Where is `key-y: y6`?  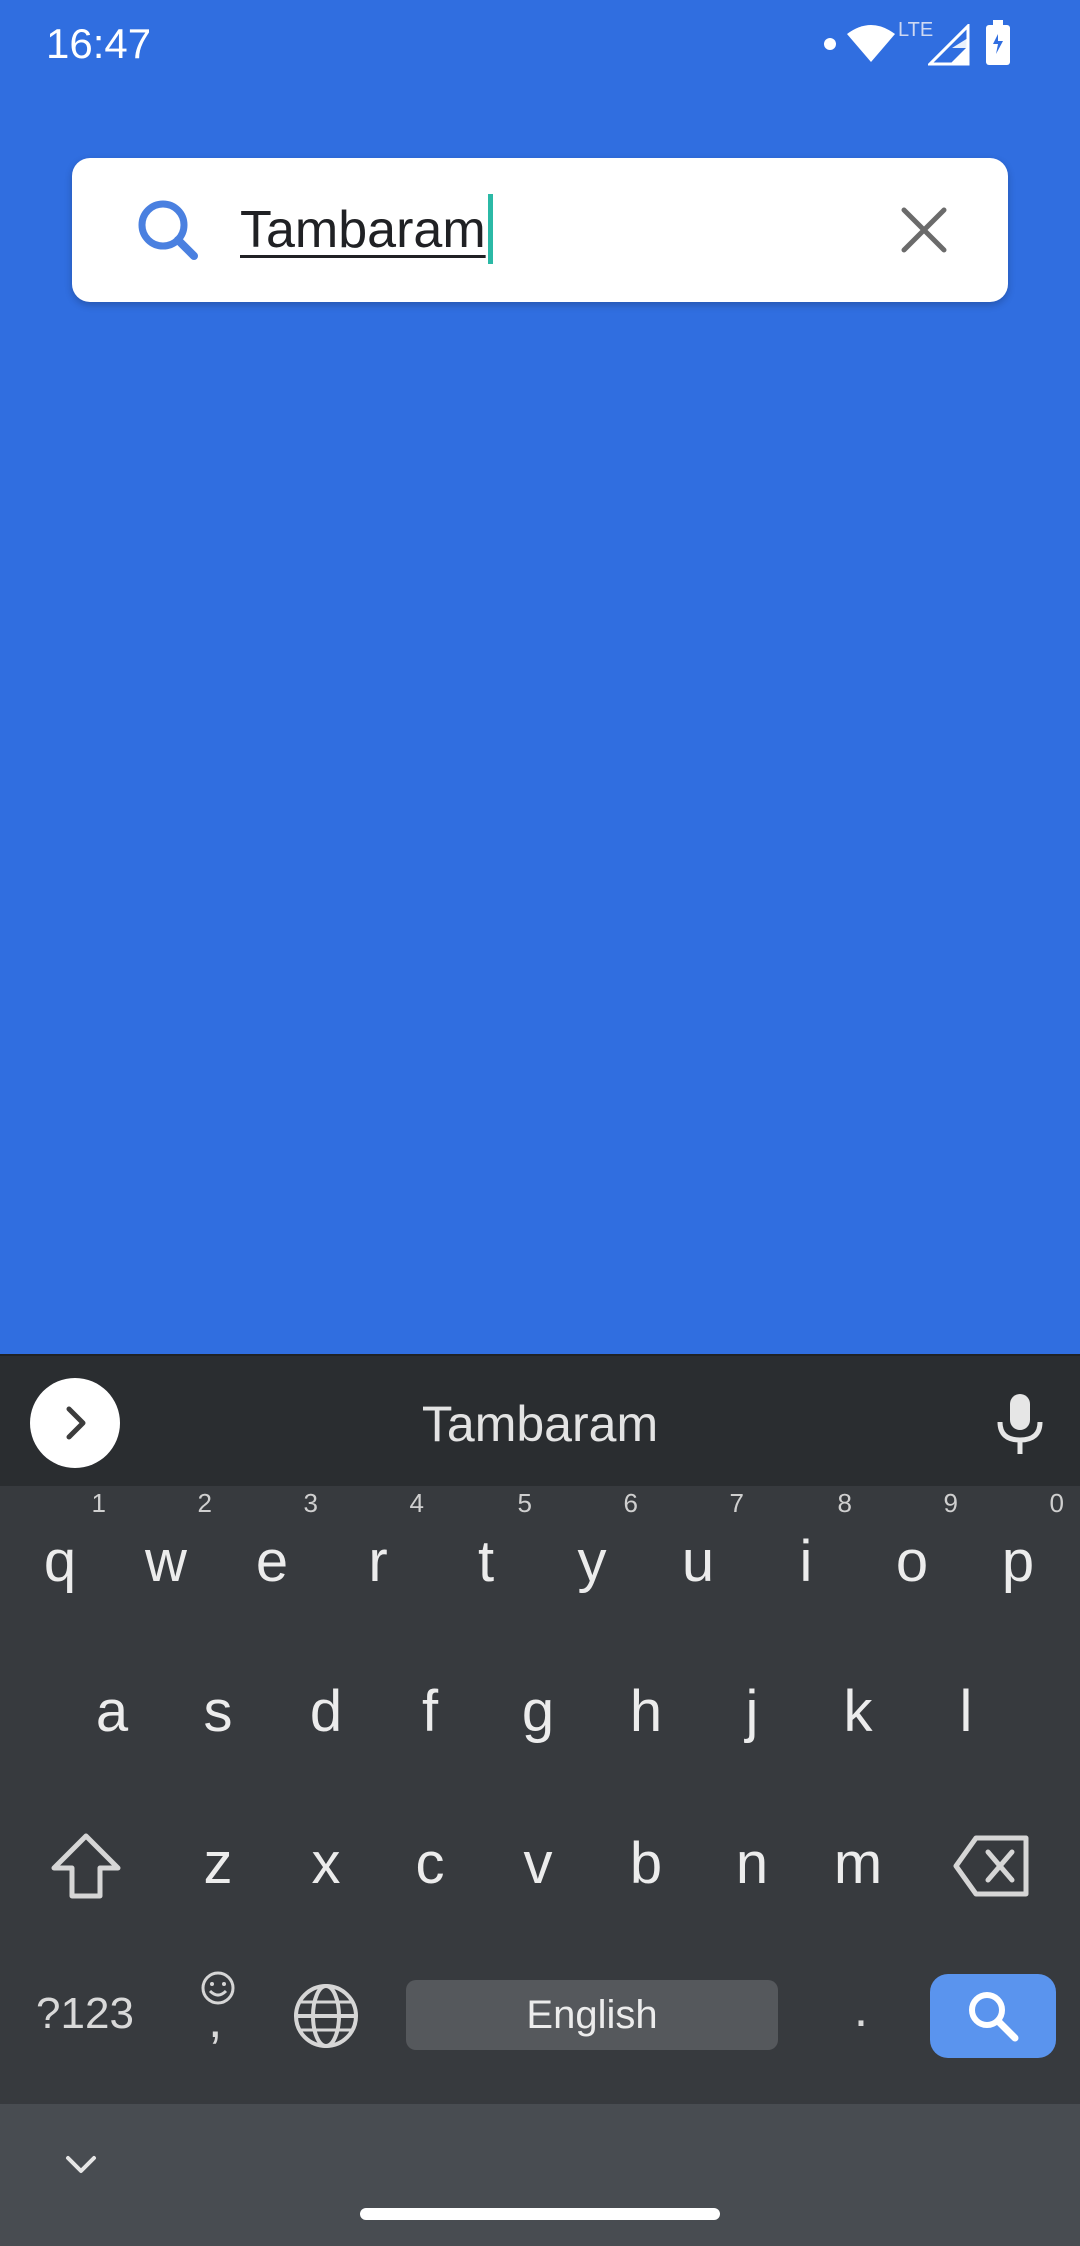
key-y: y6 is located at coordinates (592, 1556).